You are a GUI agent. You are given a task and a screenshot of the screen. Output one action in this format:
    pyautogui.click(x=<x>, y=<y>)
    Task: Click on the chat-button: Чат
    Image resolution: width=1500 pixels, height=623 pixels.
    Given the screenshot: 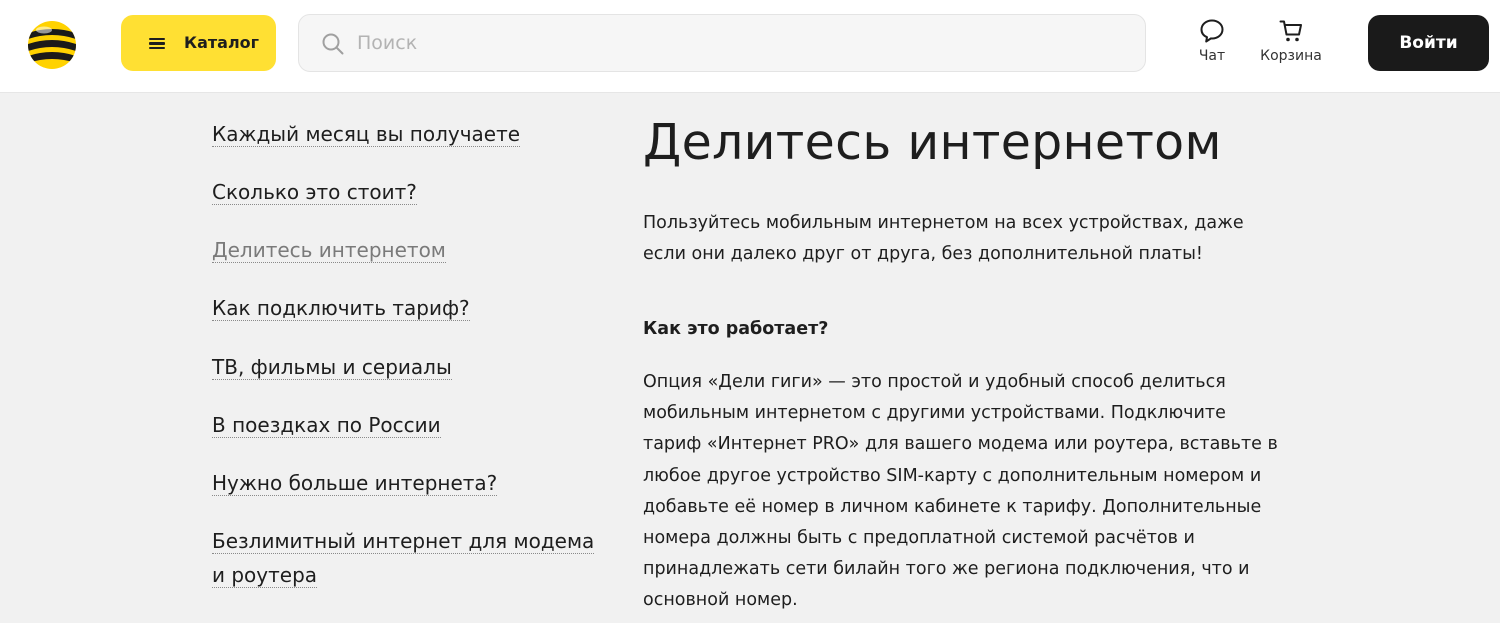 What is the action you would take?
    pyautogui.click(x=1212, y=41)
    